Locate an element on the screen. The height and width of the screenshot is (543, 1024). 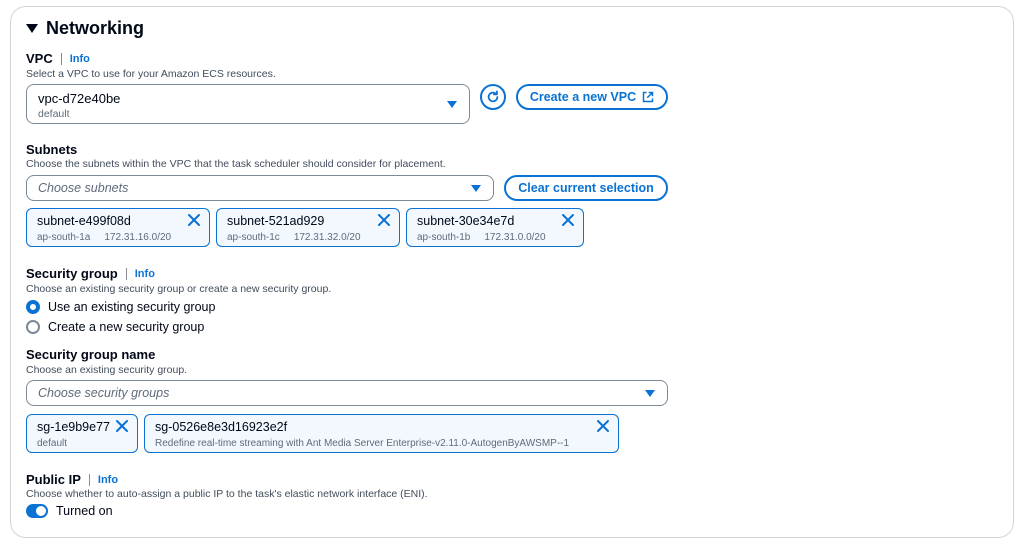
sg-name-label-row: Security group name is located at coordinates (90, 354).